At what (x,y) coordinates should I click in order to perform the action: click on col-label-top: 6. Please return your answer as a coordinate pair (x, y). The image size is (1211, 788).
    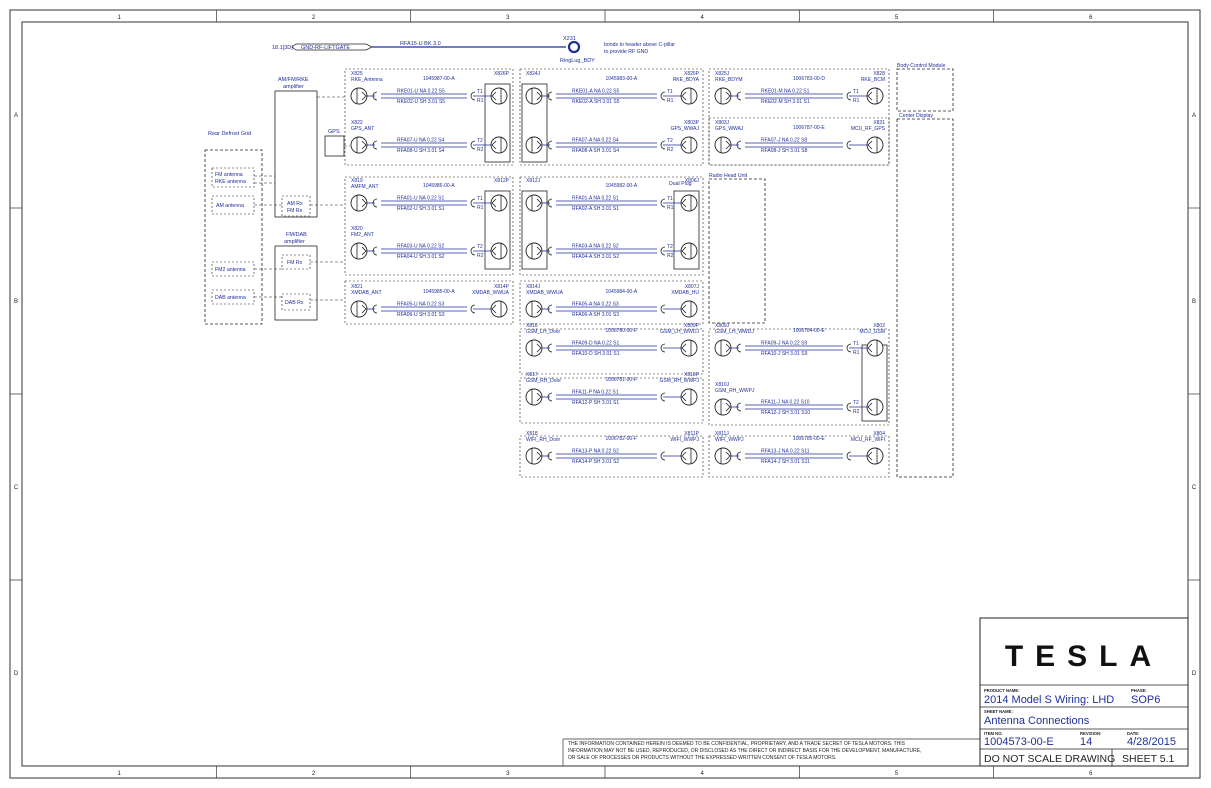
    Looking at the image, I should click on (1091, 18).